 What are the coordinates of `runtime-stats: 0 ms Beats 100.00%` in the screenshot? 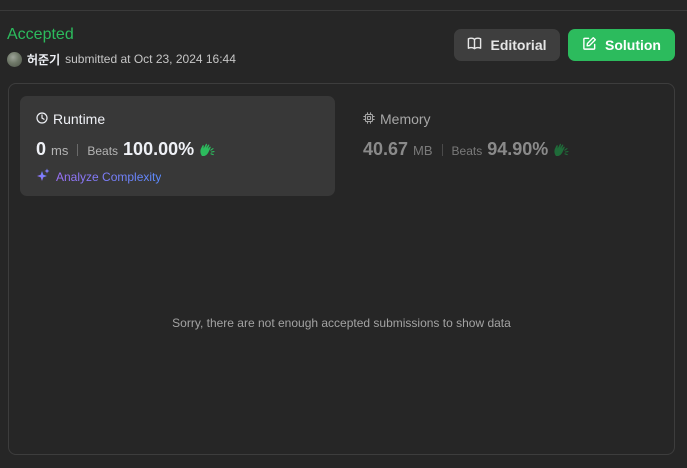 It's located at (125, 149).